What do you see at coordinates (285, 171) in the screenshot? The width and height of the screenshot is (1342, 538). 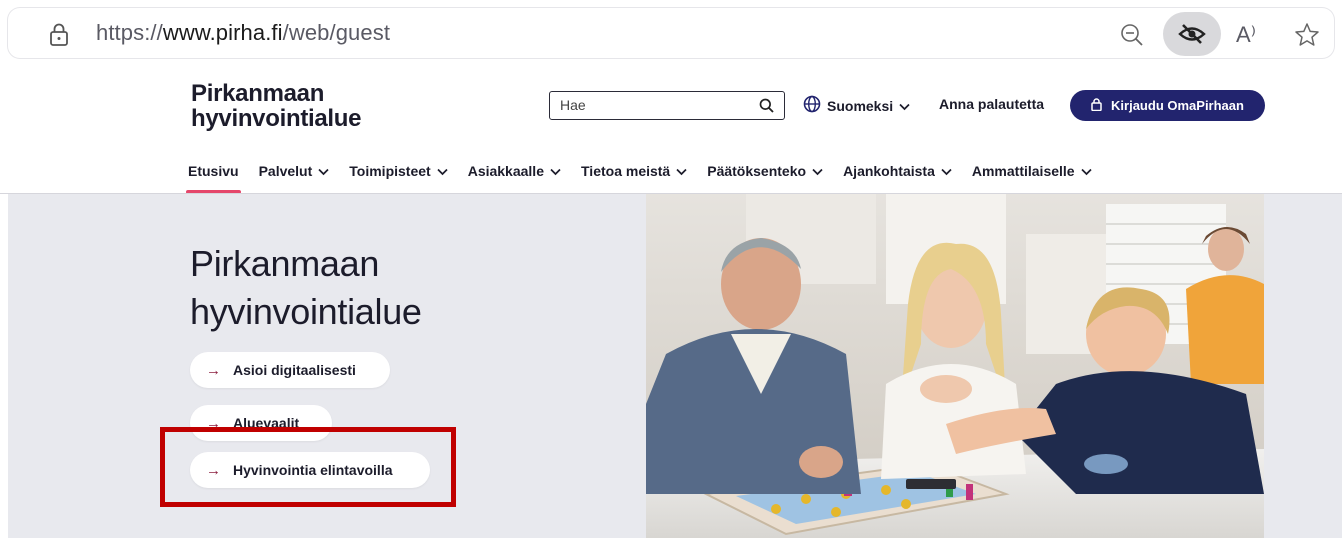 I see `nav-item-label: Palvelut` at bounding box center [285, 171].